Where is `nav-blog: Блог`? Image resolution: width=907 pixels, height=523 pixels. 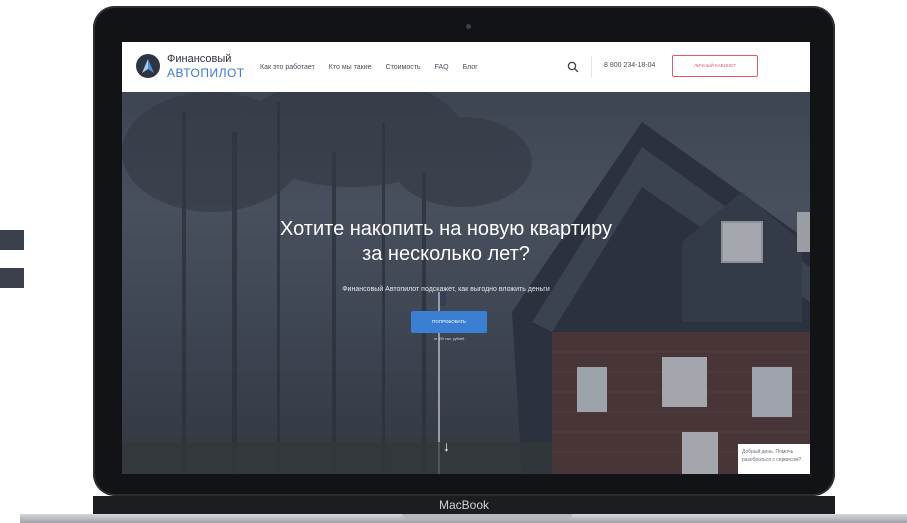 nav-blog: Блог is located at coordinates (470, 67).